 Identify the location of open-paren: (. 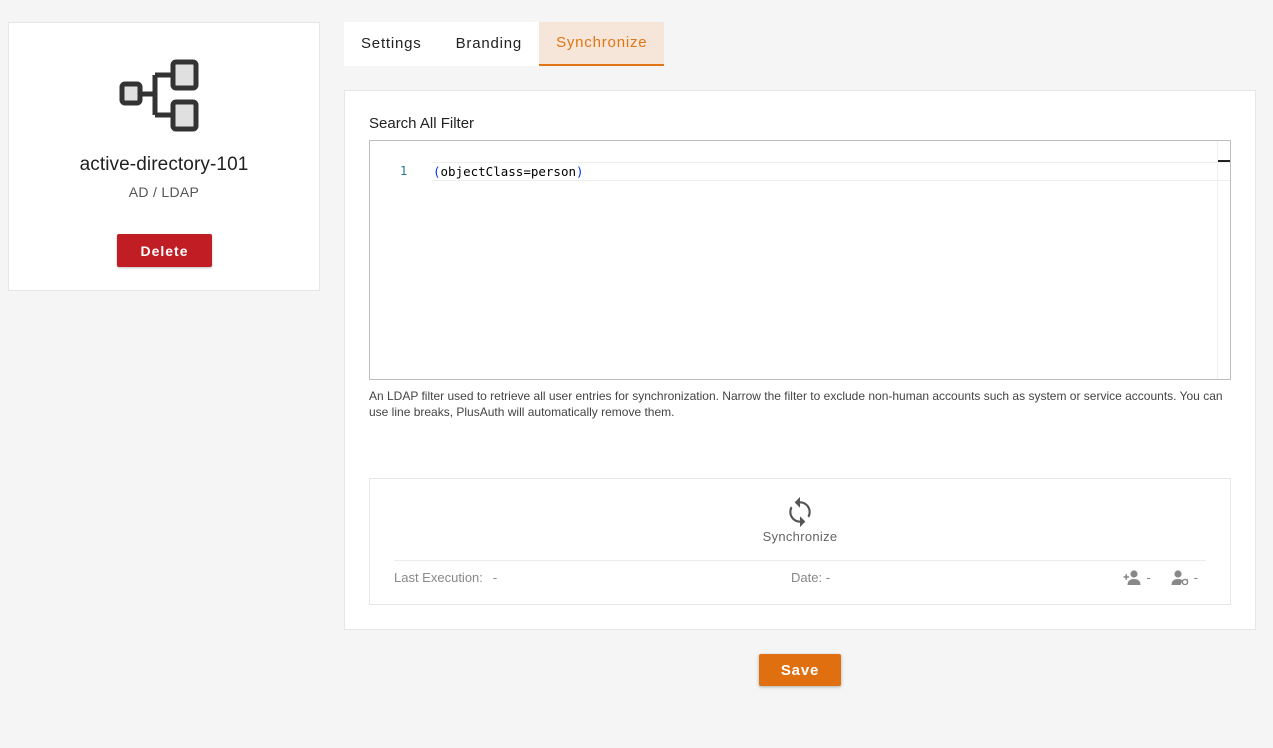
(437, 171).